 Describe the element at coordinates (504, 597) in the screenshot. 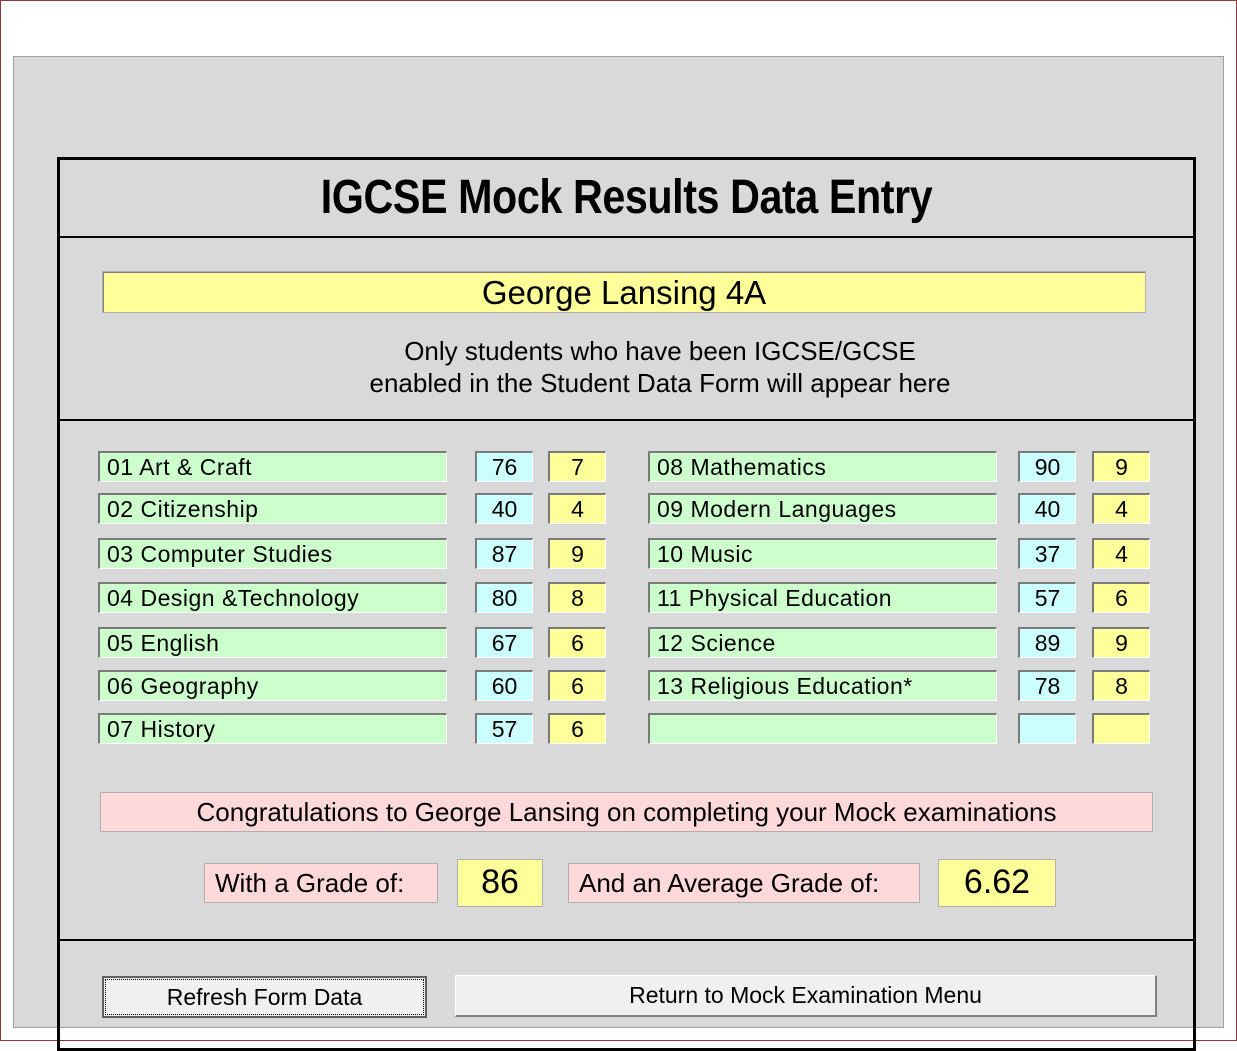

I see `mark-field: 80` at that location.